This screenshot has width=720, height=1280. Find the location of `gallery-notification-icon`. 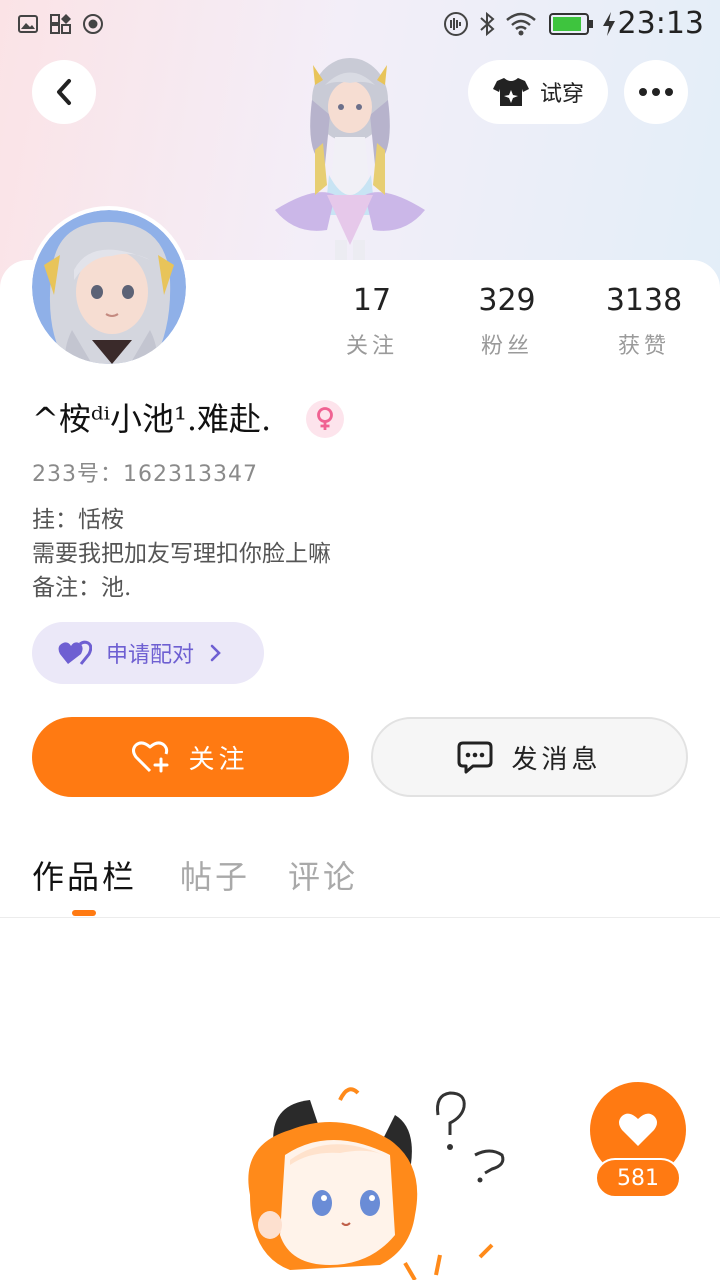

gallery-notification-icon is located at coordinates (28, 24).